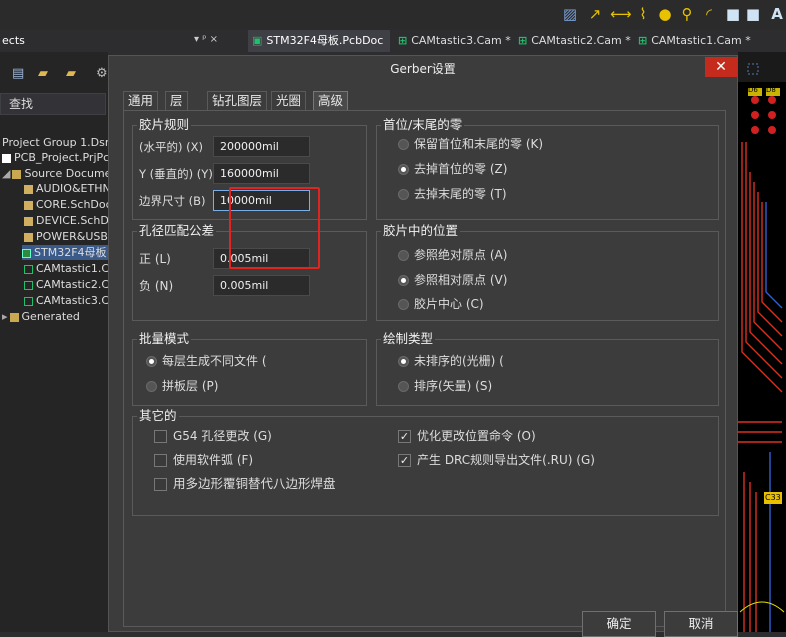 Image resolution: width=786 pixels, height=637 pixels. Describe the element at coordinates (289, 100) in the screenshot. I see `tab-apertures: 光圈` at that location.